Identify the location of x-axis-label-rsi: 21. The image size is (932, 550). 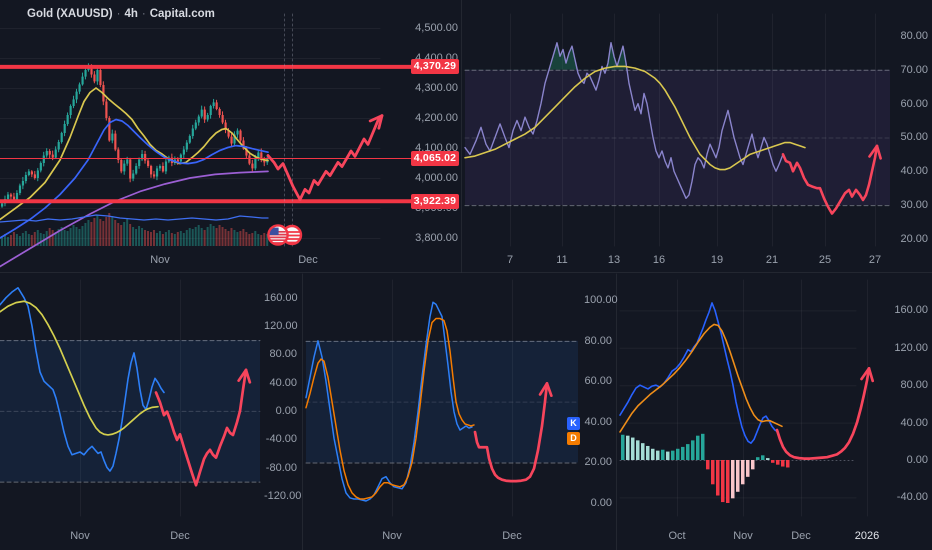
(772, 260).